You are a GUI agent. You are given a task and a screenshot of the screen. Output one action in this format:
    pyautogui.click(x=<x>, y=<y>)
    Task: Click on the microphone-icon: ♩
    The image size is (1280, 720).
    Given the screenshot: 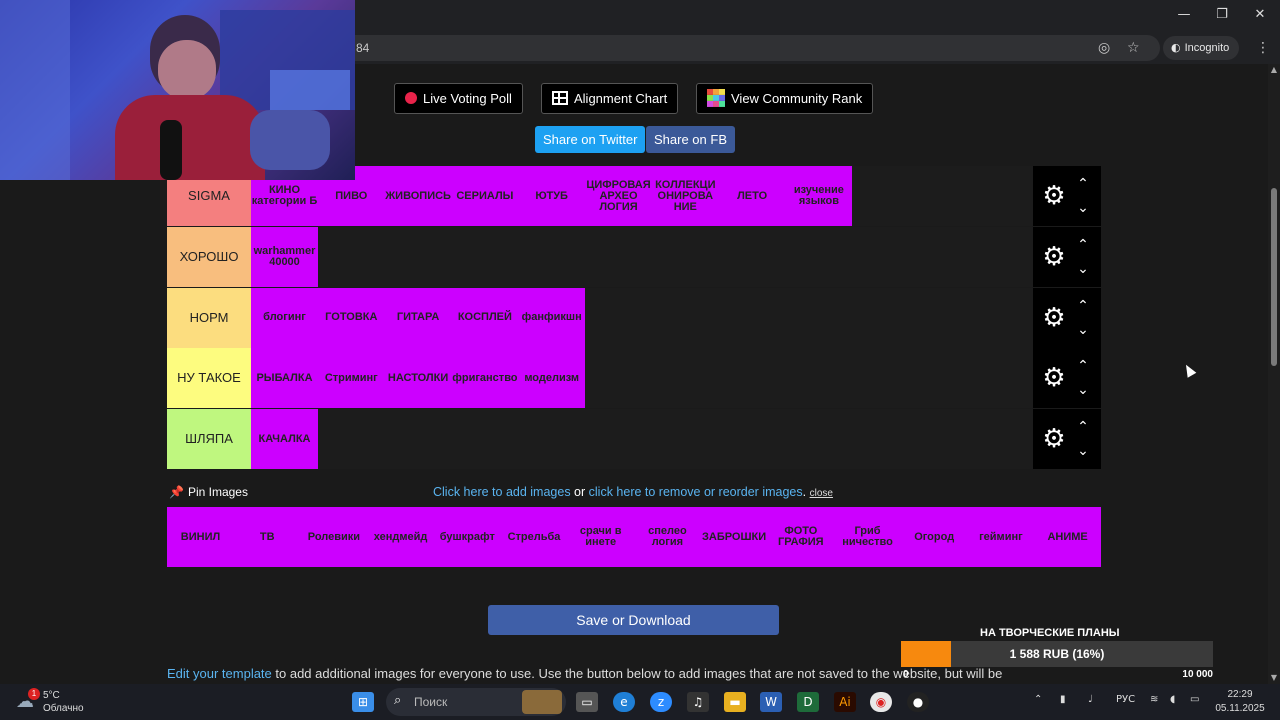 What is the action you would take?
    pyautogui.click(x=1090, y=699)
    